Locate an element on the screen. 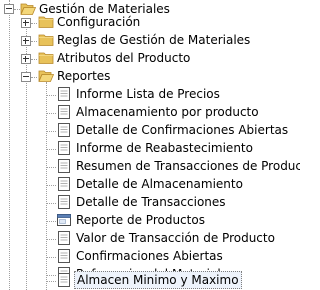 This screenshot has height=290, width=320. tree-leaf-label: Almacenamiento por producto is located at coordinates (167, 112).